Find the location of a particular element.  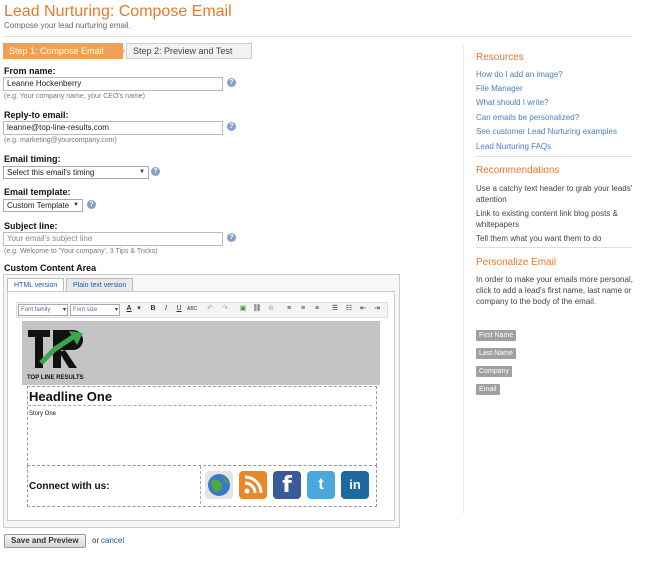

email-template-select: Custom Template ▼ is located at coordinates (43, 205).